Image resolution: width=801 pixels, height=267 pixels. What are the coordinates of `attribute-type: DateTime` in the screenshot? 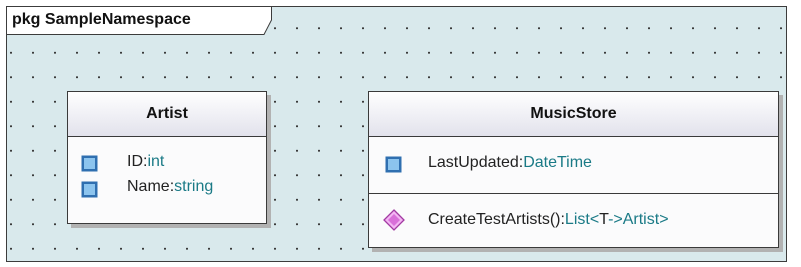 It's located at (557, 162).